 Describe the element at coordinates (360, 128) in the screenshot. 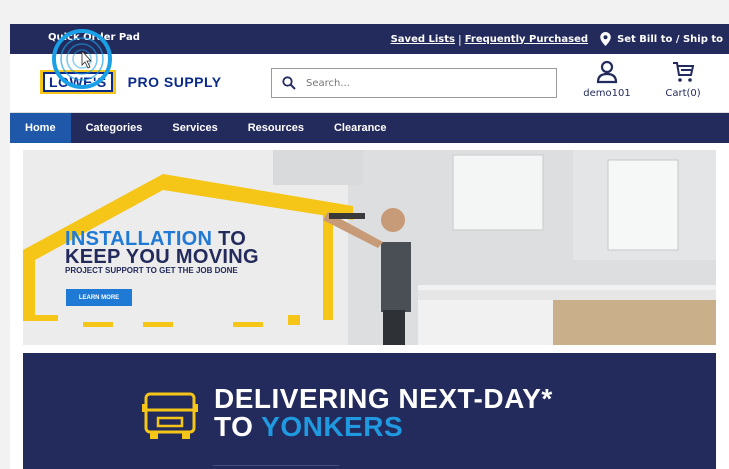

I see `nav-item-clearance: Clearance` at that location.